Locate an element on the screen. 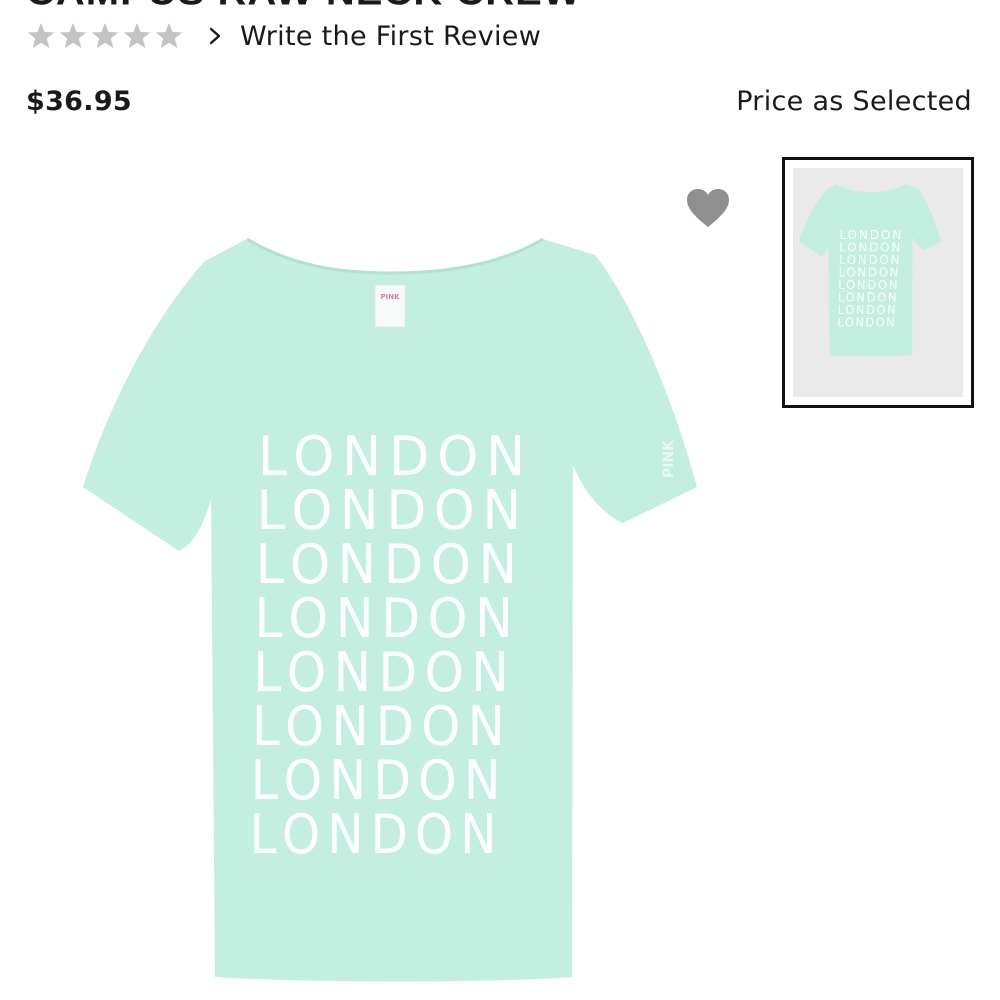  shirt-sleeve-print: PINK is located at coordinates (669, 458).